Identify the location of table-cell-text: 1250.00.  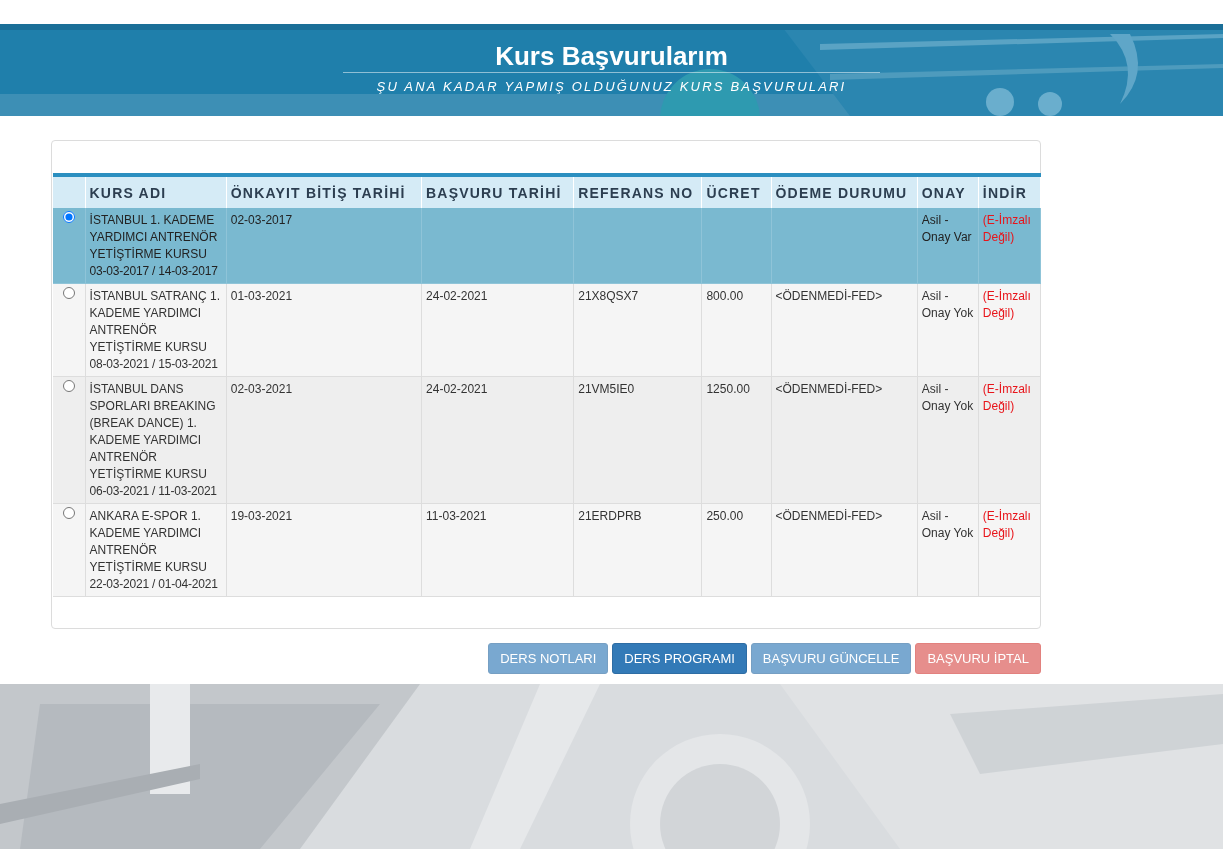
(728, 389).